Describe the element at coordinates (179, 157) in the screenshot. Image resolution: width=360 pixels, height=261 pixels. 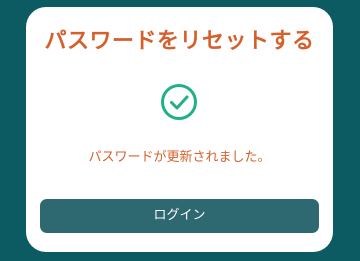
I see `success-message: パスワードが更新されました。` at that location.